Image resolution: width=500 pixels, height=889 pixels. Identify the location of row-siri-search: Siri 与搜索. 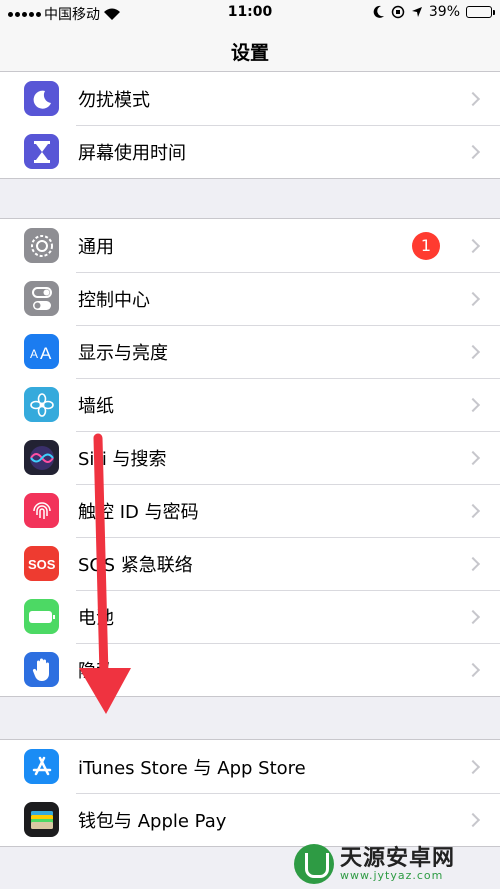
(250, 457).